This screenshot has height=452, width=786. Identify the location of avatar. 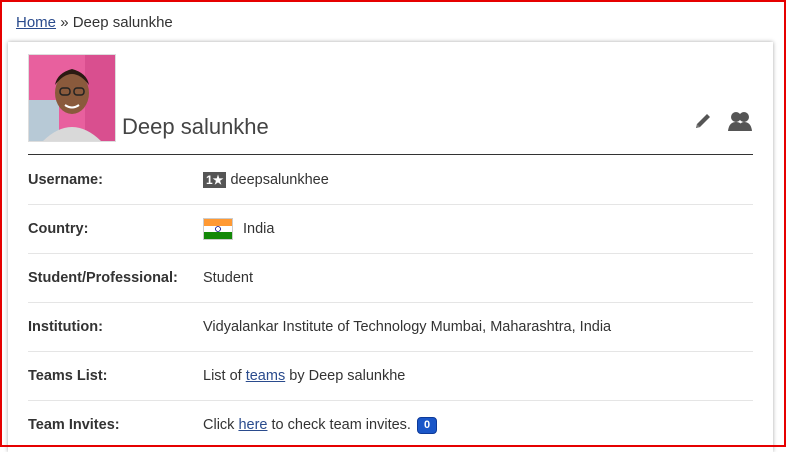
(72, 98).